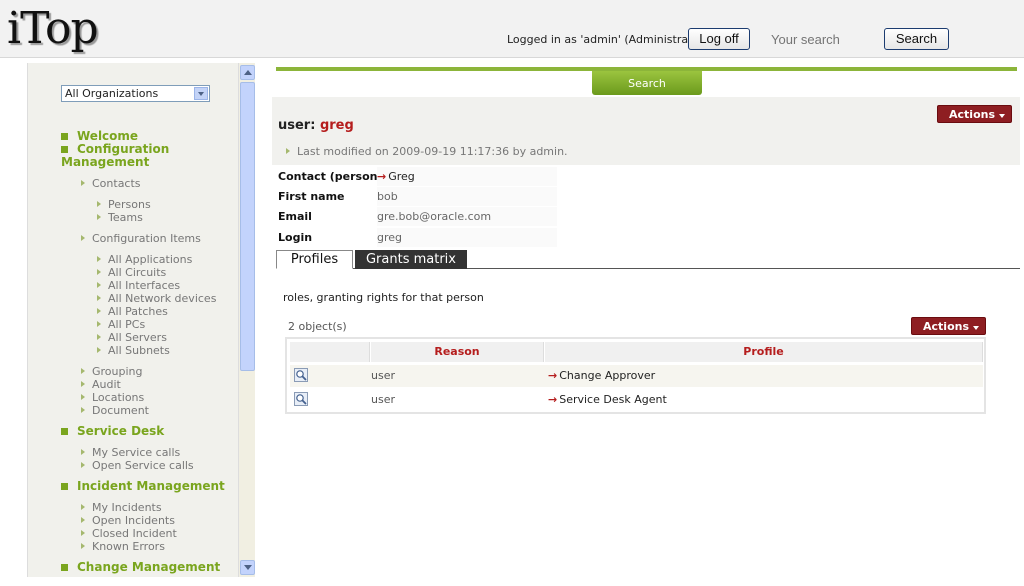 The height and width of the screenshot is (586, 1024). Describe the element at coordinates (144, 259) in the screenshot. I see `menu-item-all-applications: All Applications` at that location.